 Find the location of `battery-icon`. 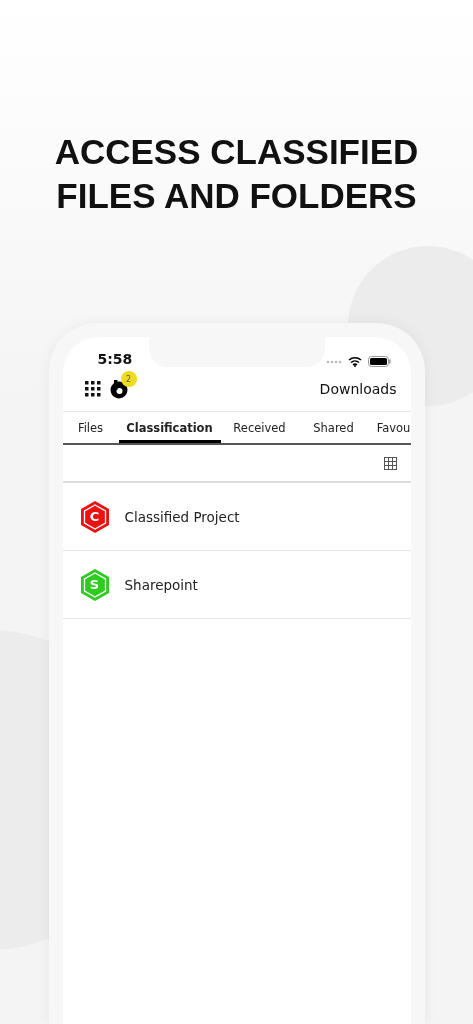

battery-icon is located at coordinates (379, 361).